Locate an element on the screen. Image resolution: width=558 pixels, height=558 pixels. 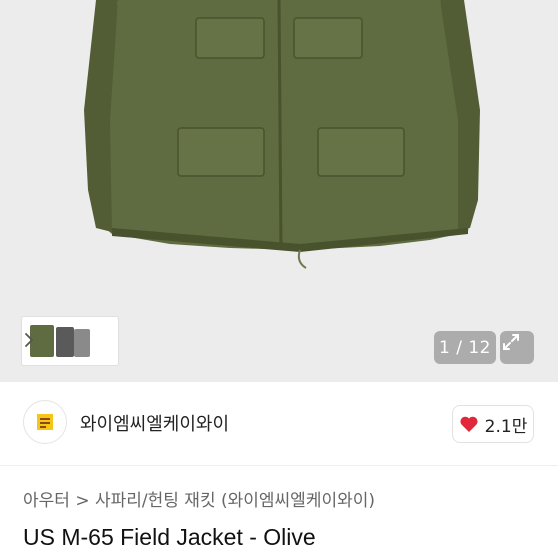
breadcrumb: 아우터 > 사파리/헌팅 재킷 (와이엠씨엘케이와이) is located at coordinates (199, 498).